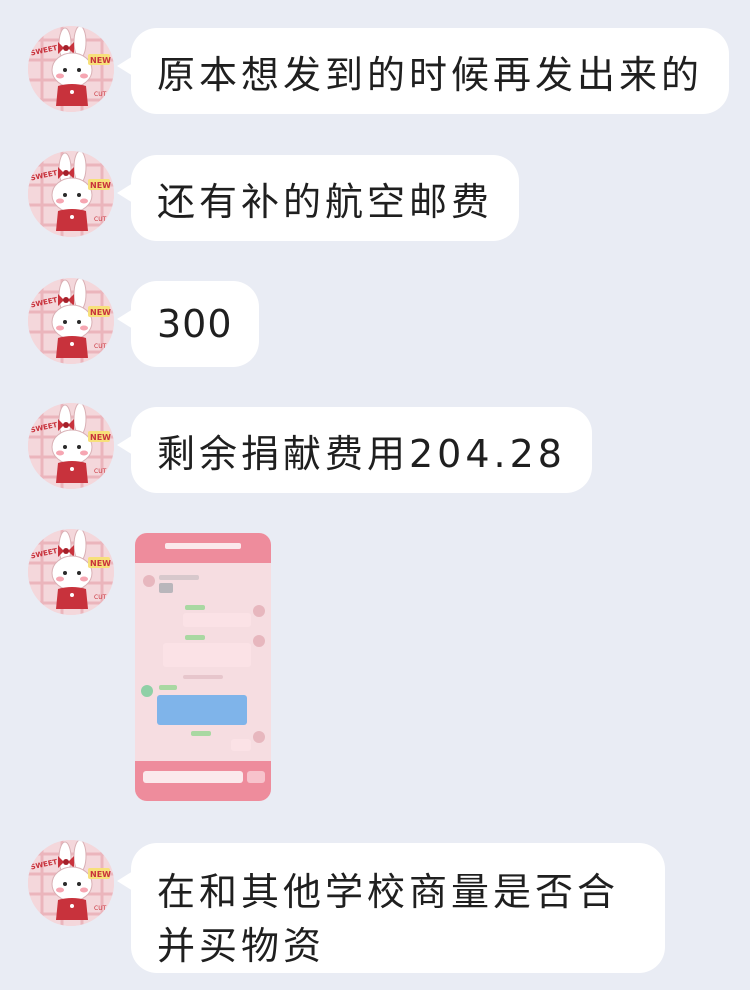  I want to click on message-bubble: 300, so click(188, 324).